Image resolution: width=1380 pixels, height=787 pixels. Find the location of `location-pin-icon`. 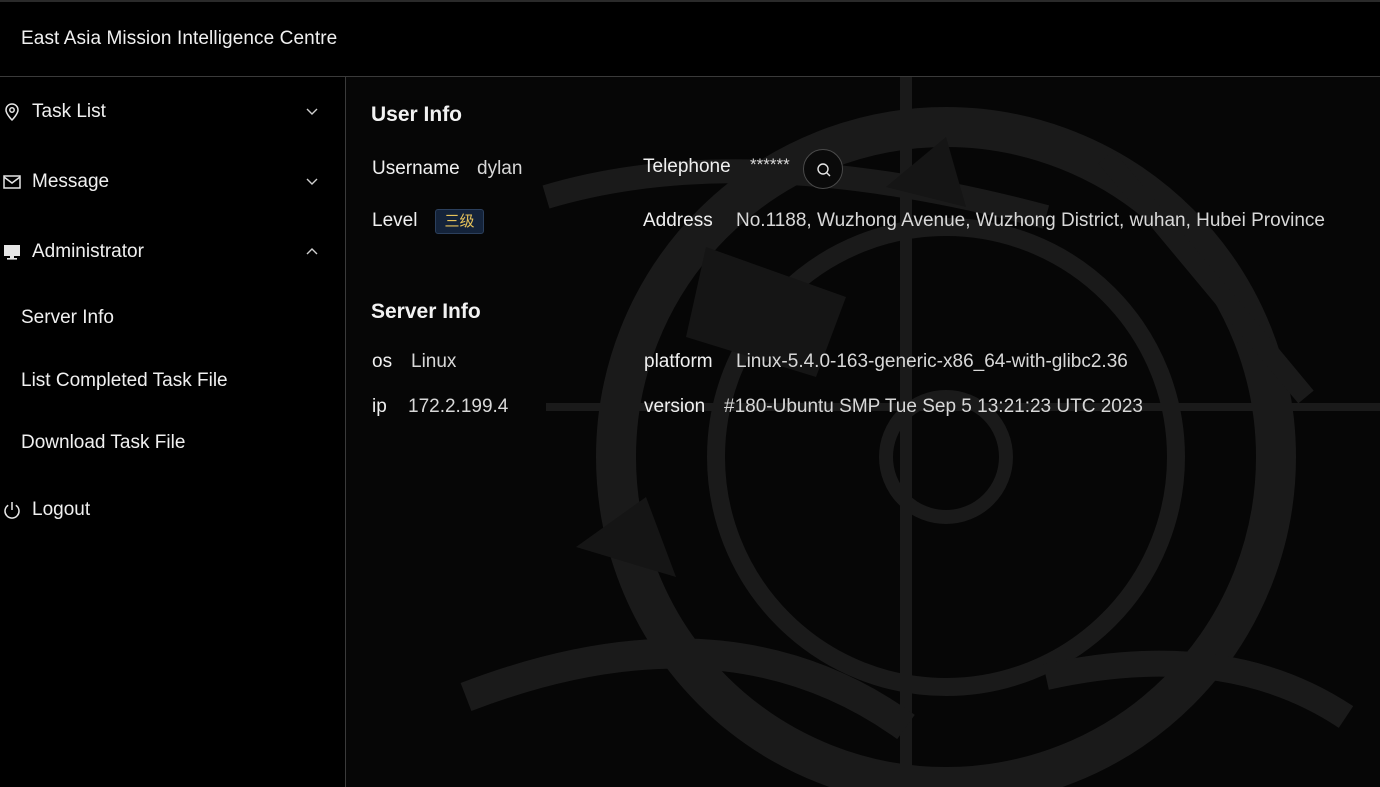

location-pin-icon is located at coordinates (12, 112).